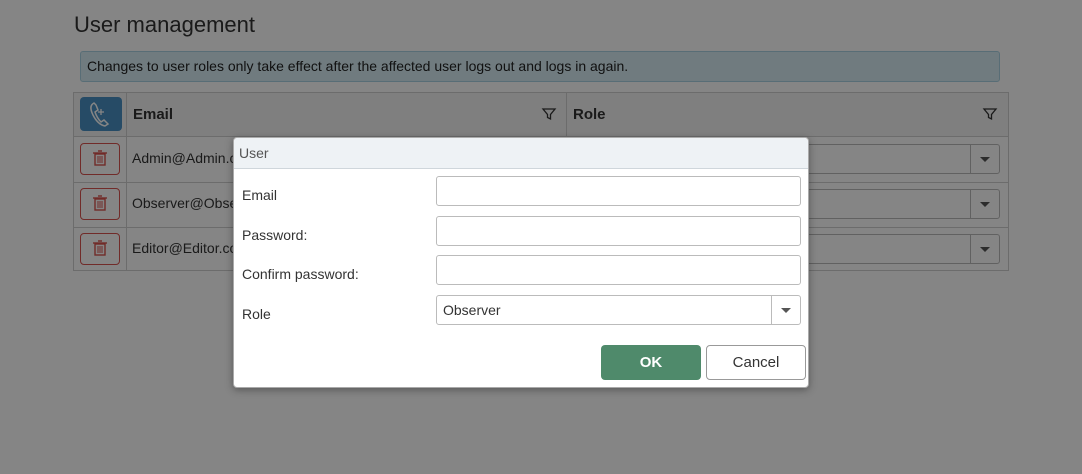 This screenshot has width=1082, height=474. I want to click on password-label: Password:, so click(275, 235).